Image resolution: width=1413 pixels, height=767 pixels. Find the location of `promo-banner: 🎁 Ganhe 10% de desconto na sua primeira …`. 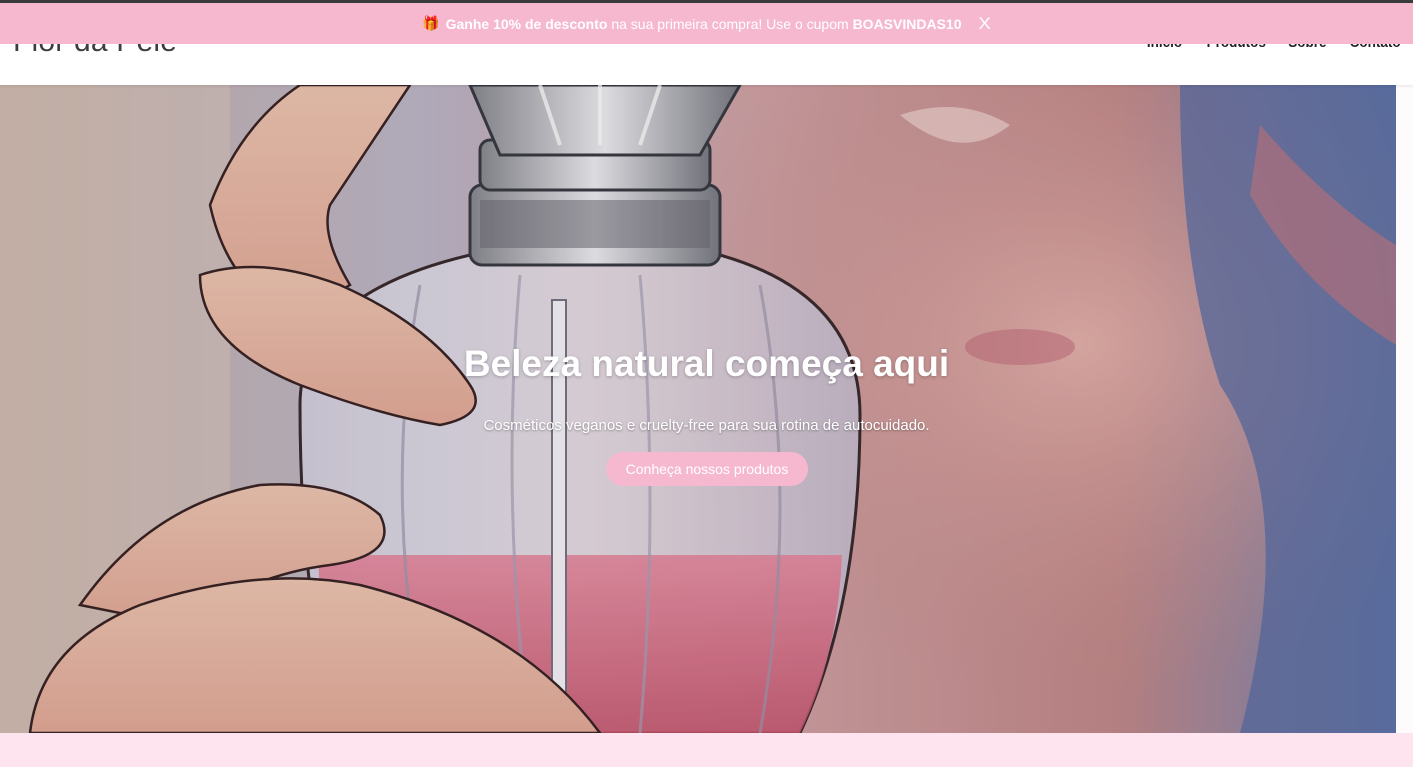

promo-banner: 🎁 Ganhe 10% de desconto na sua primeira … is located at coordinates (706, 23).